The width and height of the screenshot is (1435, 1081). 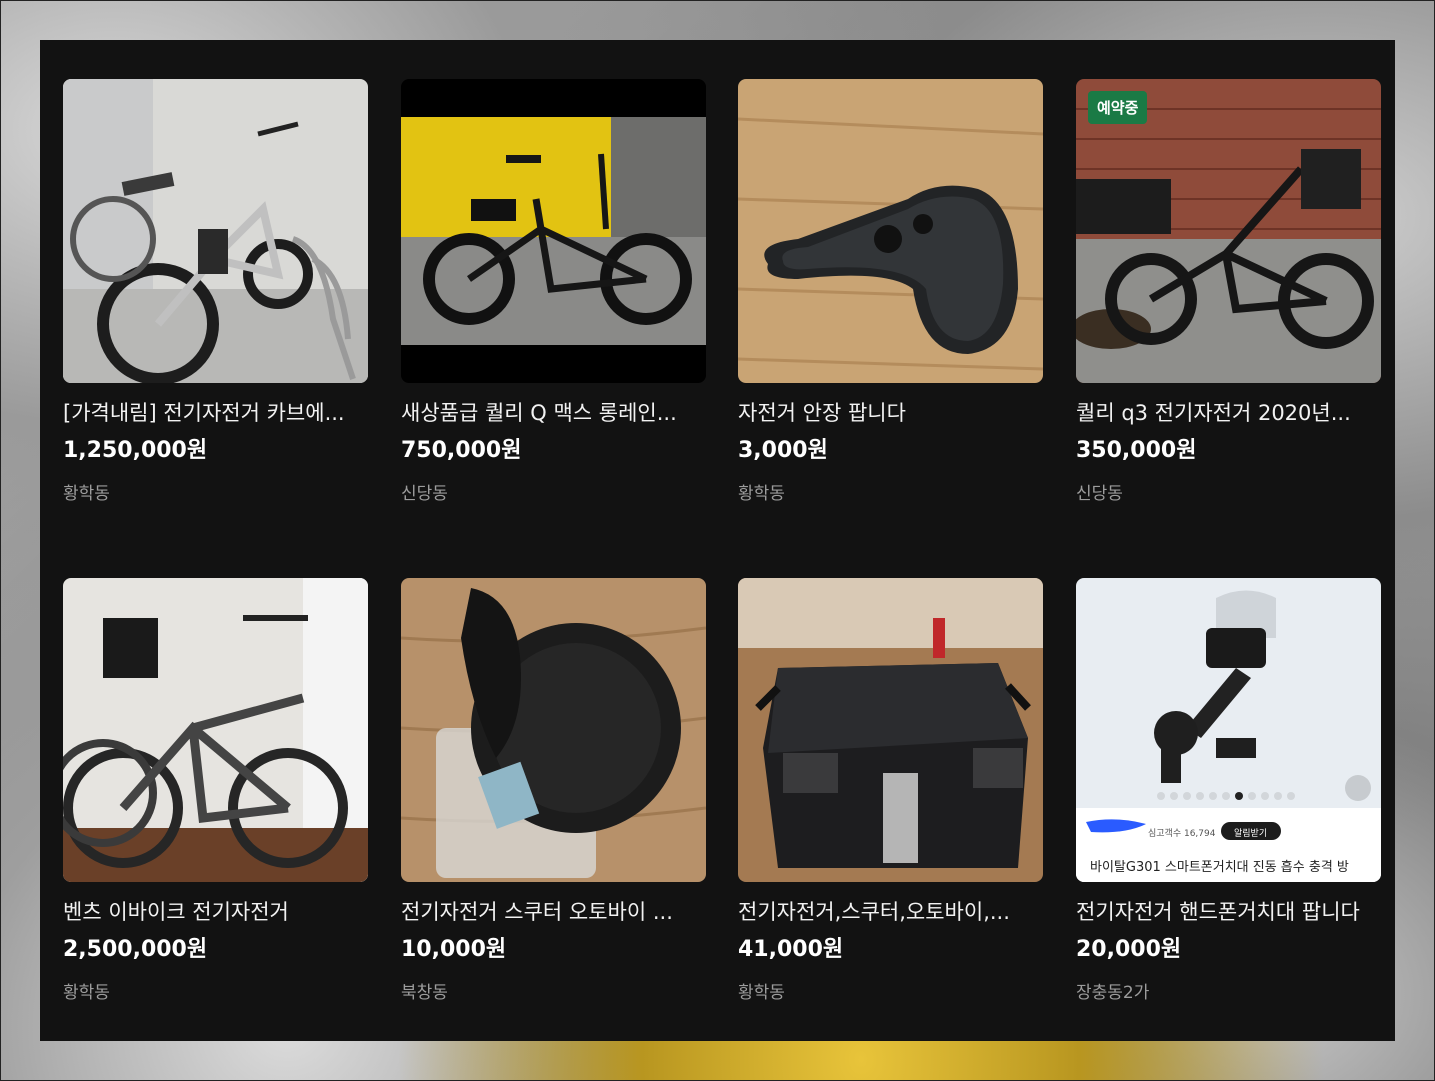 I want to click on listing-card: 전기자전거,스쿠터,오토바이,... 41,000원 황학동, so click(x=890, y=791).